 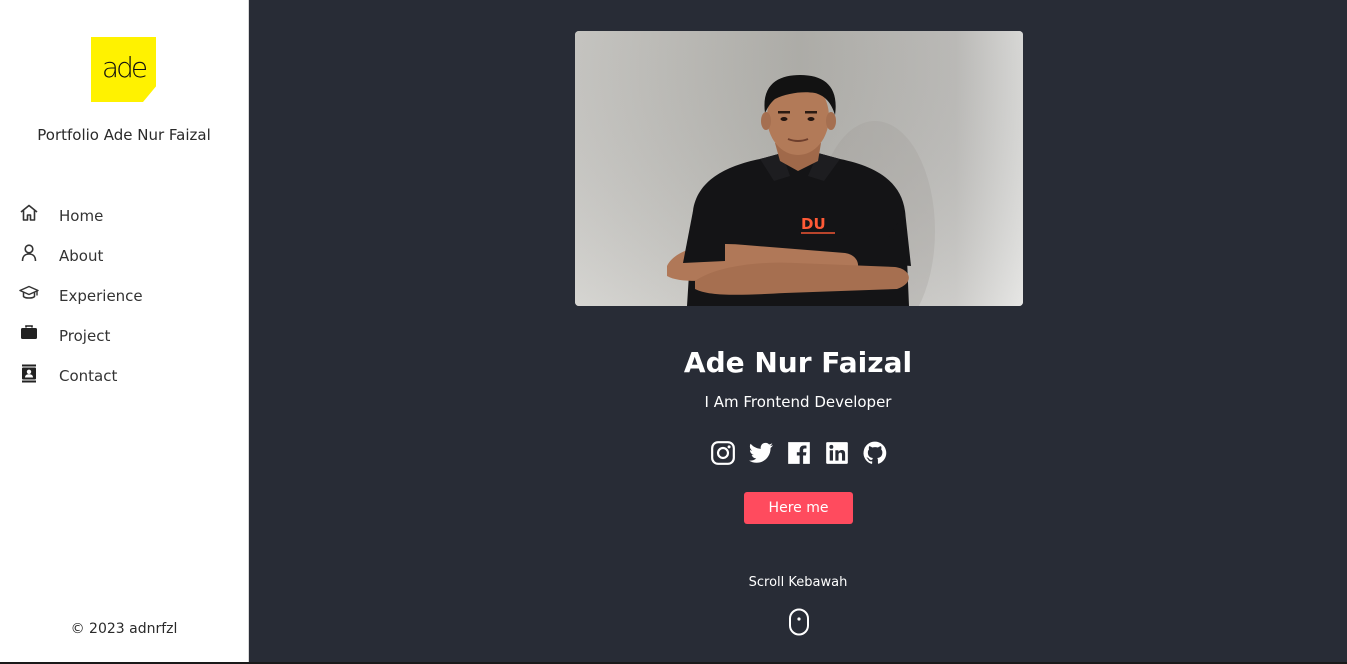 What do you see at coordinates (124, 216) in the screenshot?
I see `nav-item-home: Home` at bounding box center [124, 216].